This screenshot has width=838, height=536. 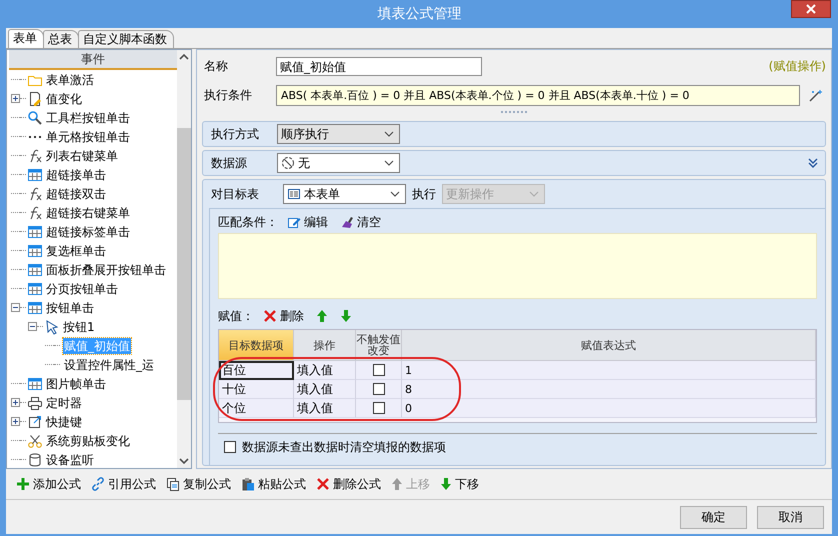 I want to click on tree-item: 定时器, so click(x=64, y=402).